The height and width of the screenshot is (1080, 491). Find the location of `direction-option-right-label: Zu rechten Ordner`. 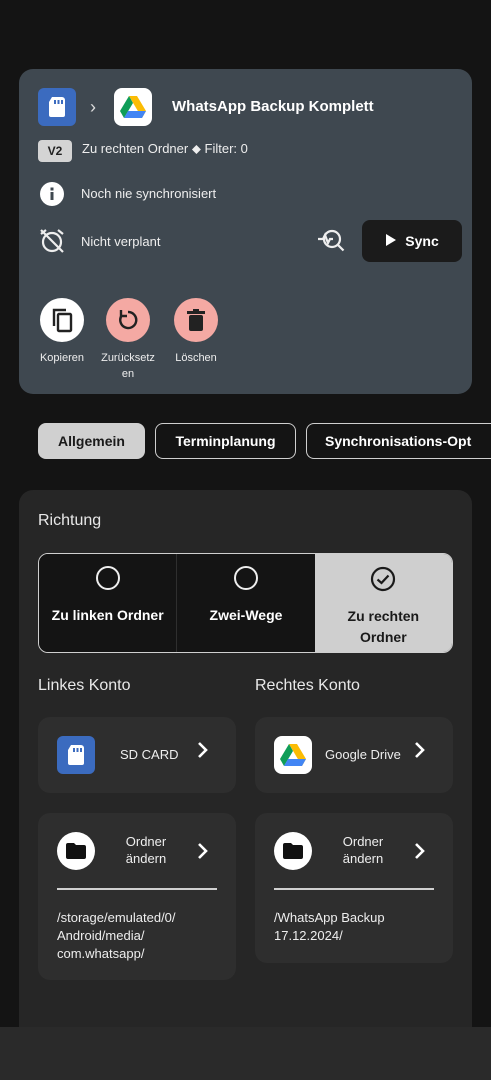

direction-option-right-label: Zu rechten Ordner is located at coordinates (383, 626).